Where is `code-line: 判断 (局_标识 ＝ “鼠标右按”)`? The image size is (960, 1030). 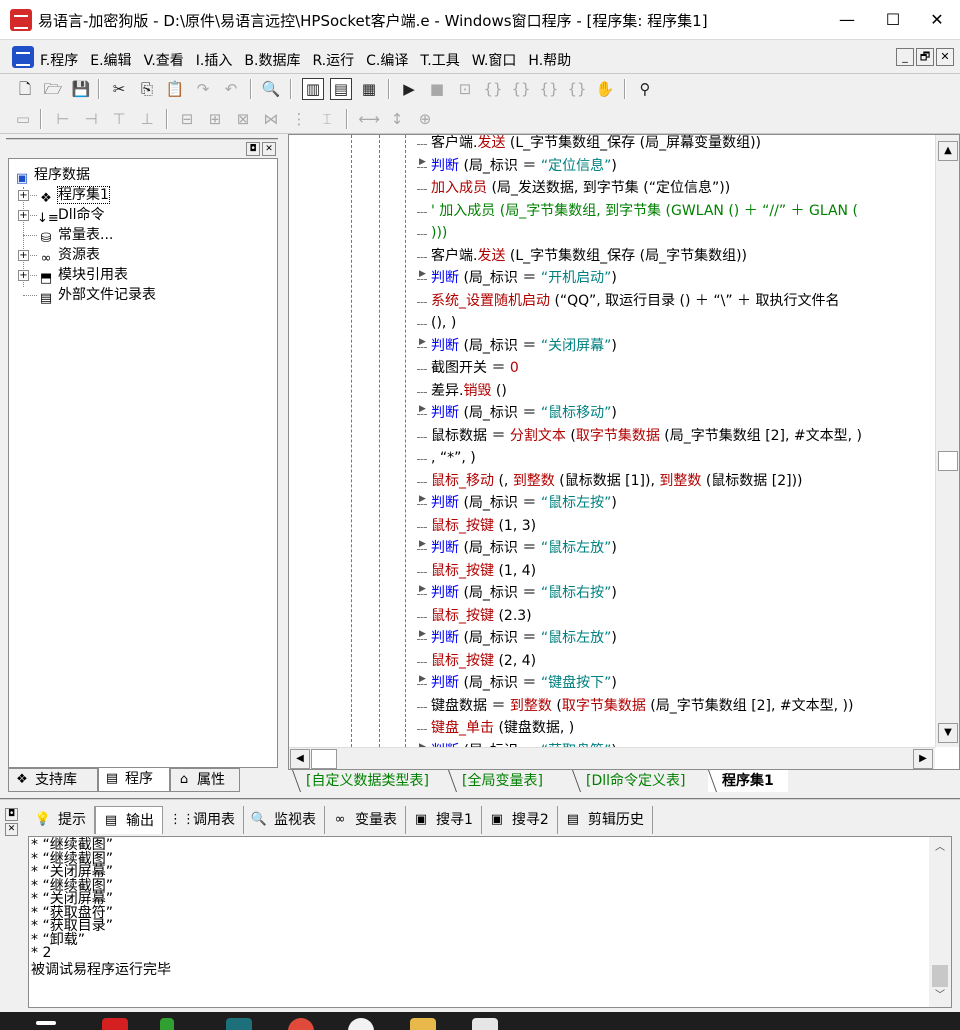
code-line: 判断 (局_标识 ＝ “鼠标右按”) is located at coordinates (524, 593).